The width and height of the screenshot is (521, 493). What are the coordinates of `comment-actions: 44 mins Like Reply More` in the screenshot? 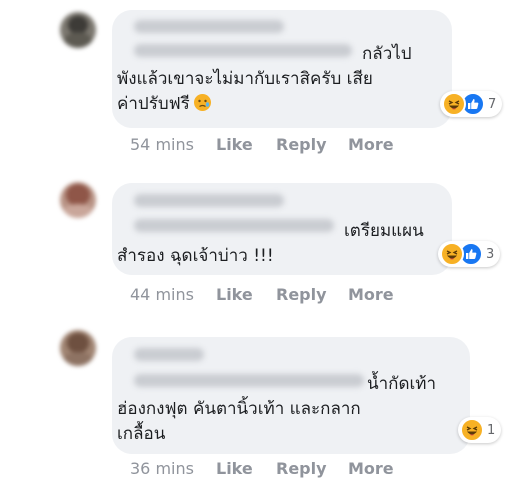 It's located at (269, 294).